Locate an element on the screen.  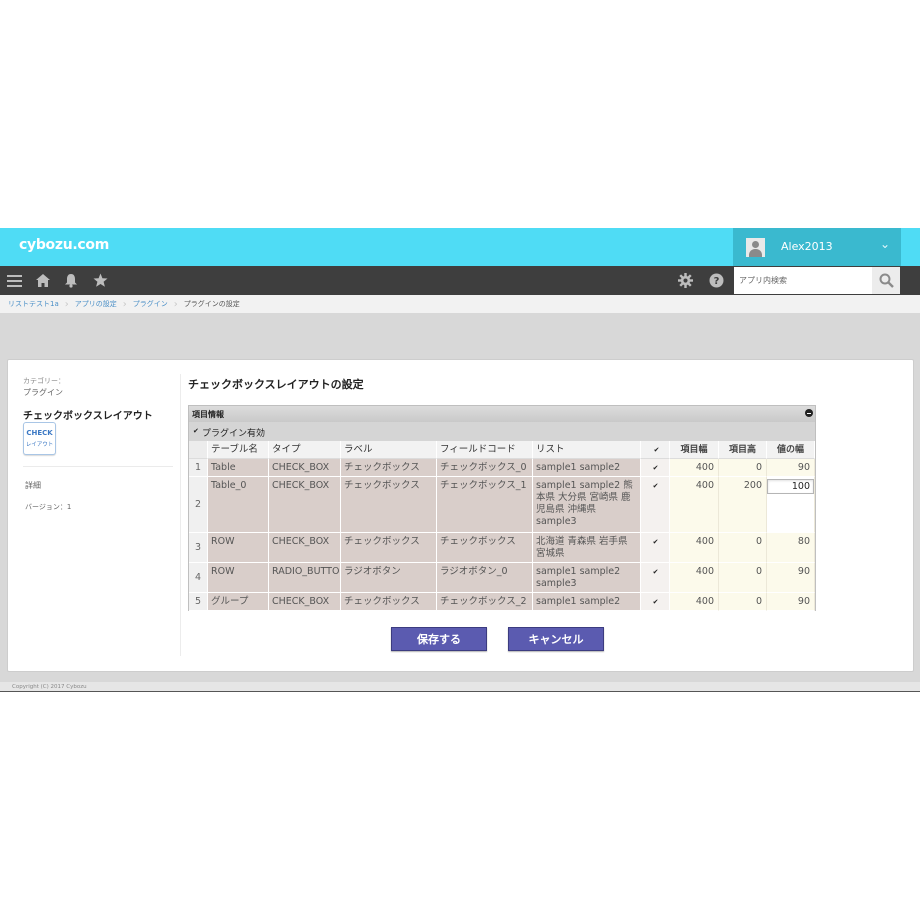
chevron-down-icon: ⌄ is located at coordinates (885, 244).